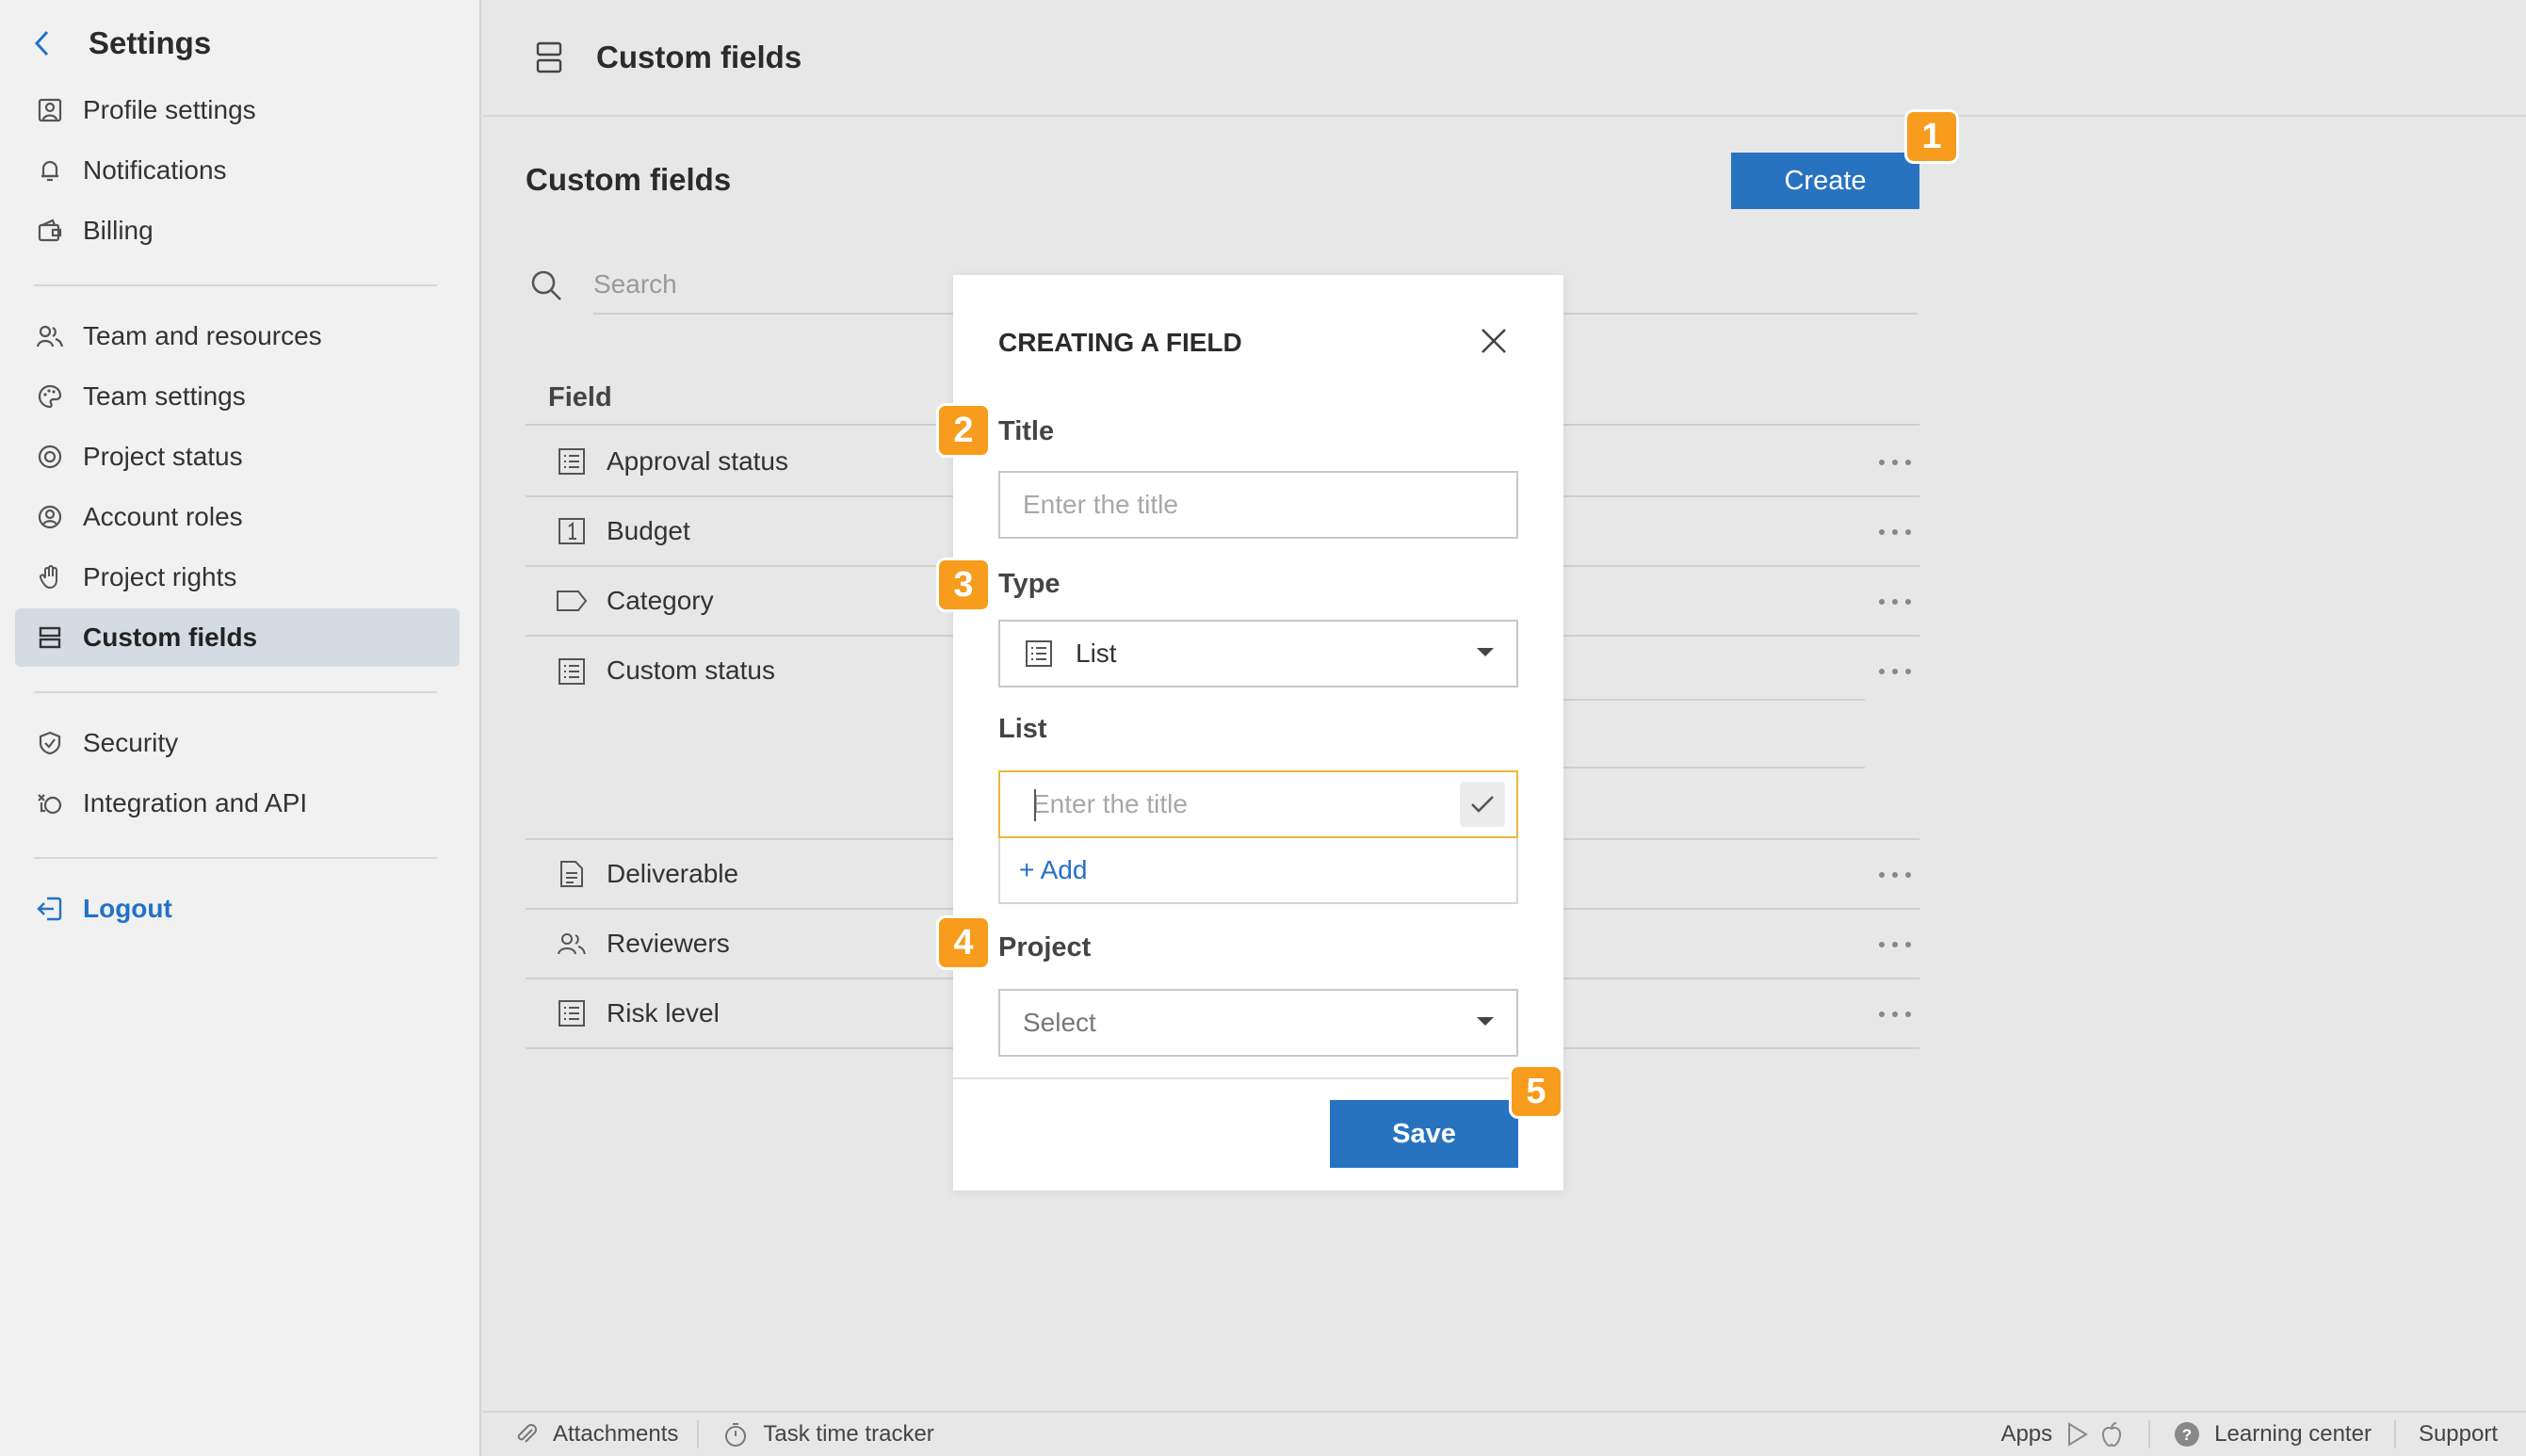 This screenshot has width=2526, height=1456. Describe the element at coordinates (237, 457) in the screenshot. I see `sidebar-item-project-status: Project status` at that location.